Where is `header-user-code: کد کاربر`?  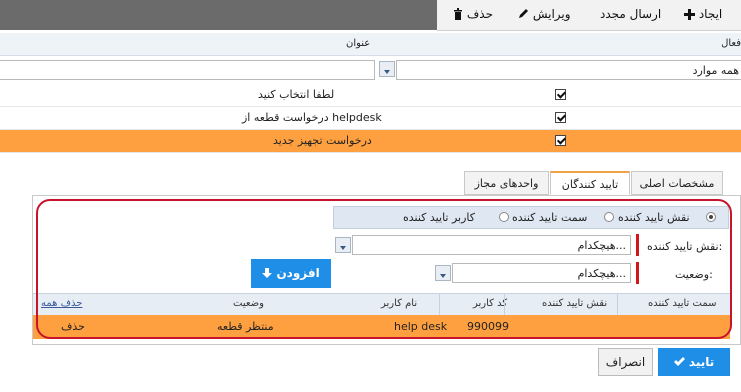
header-user-code: کد کاربر is located at coordinates (490, 303).